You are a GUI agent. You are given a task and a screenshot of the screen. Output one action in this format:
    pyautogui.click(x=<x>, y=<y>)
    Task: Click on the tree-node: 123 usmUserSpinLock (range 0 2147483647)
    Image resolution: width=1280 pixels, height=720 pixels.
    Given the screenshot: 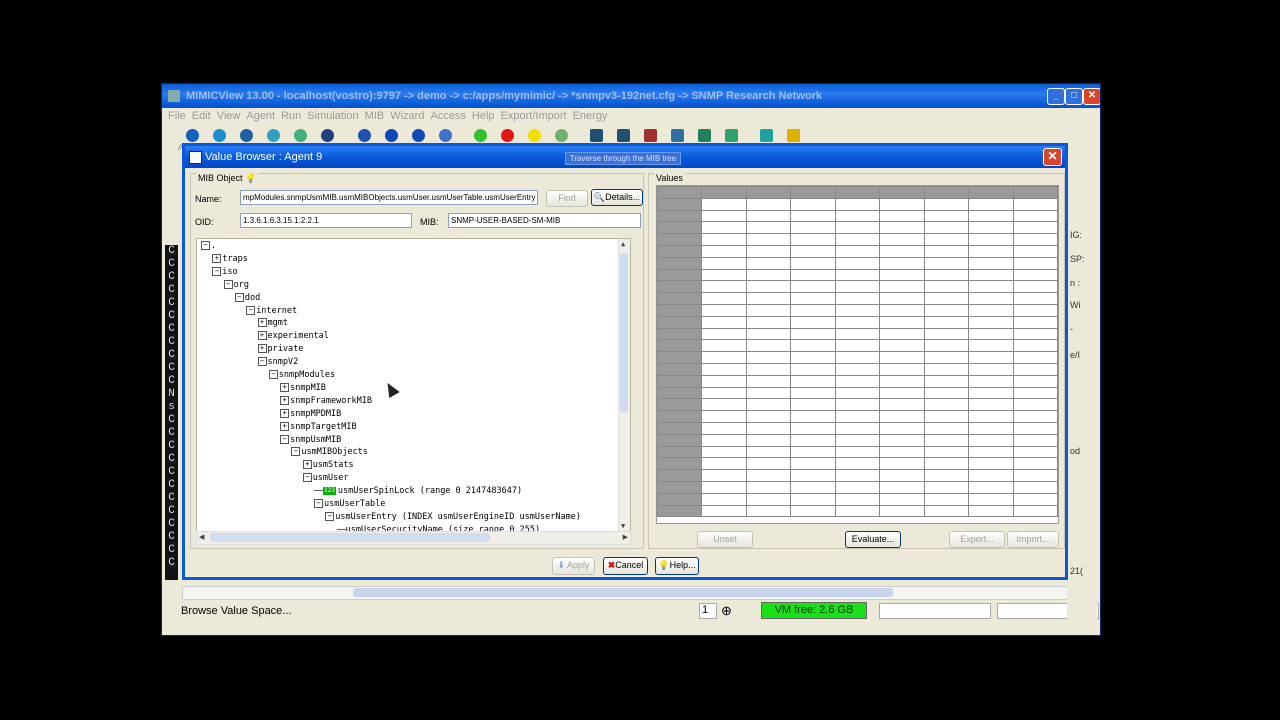 What is the action you would take?
    pyautogui.click(x=418, y=491)
    